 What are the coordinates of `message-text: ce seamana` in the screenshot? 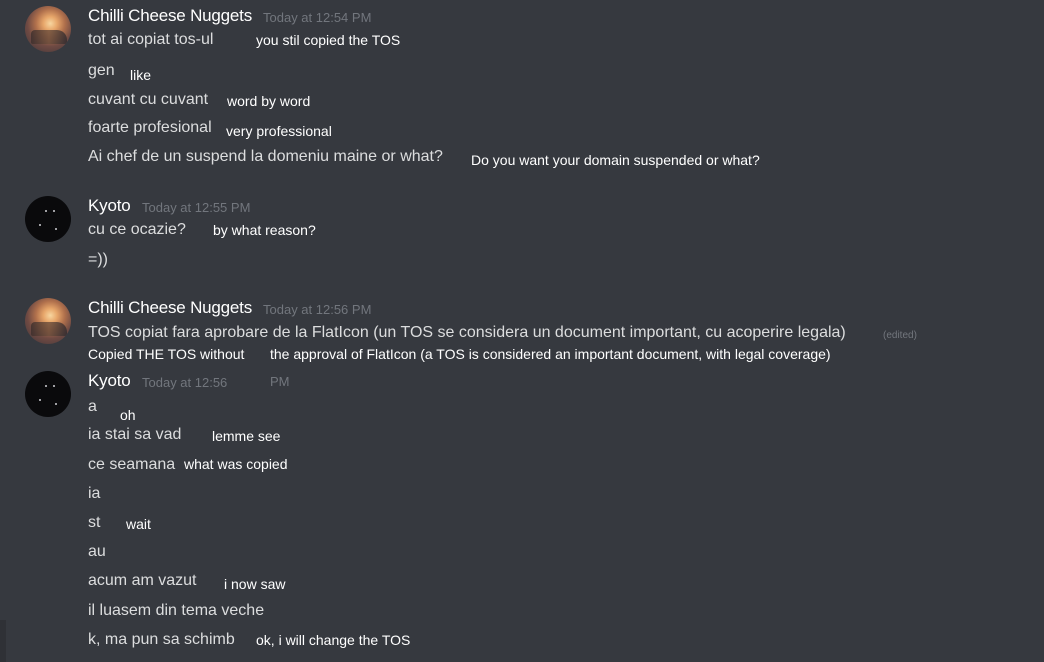 It's located at (132, 464).